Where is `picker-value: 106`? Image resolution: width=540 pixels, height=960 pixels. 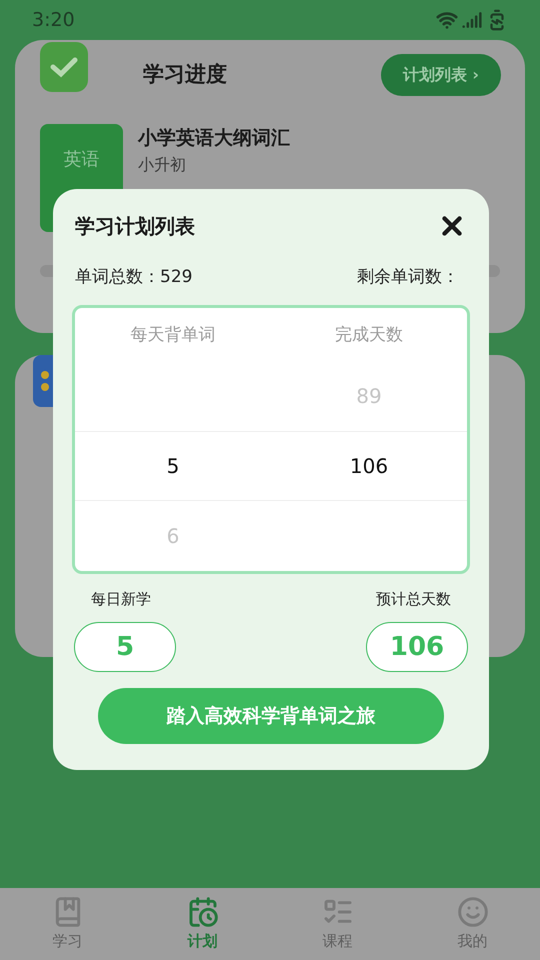 picker-value: 106 is located at coordinates (369, 465).